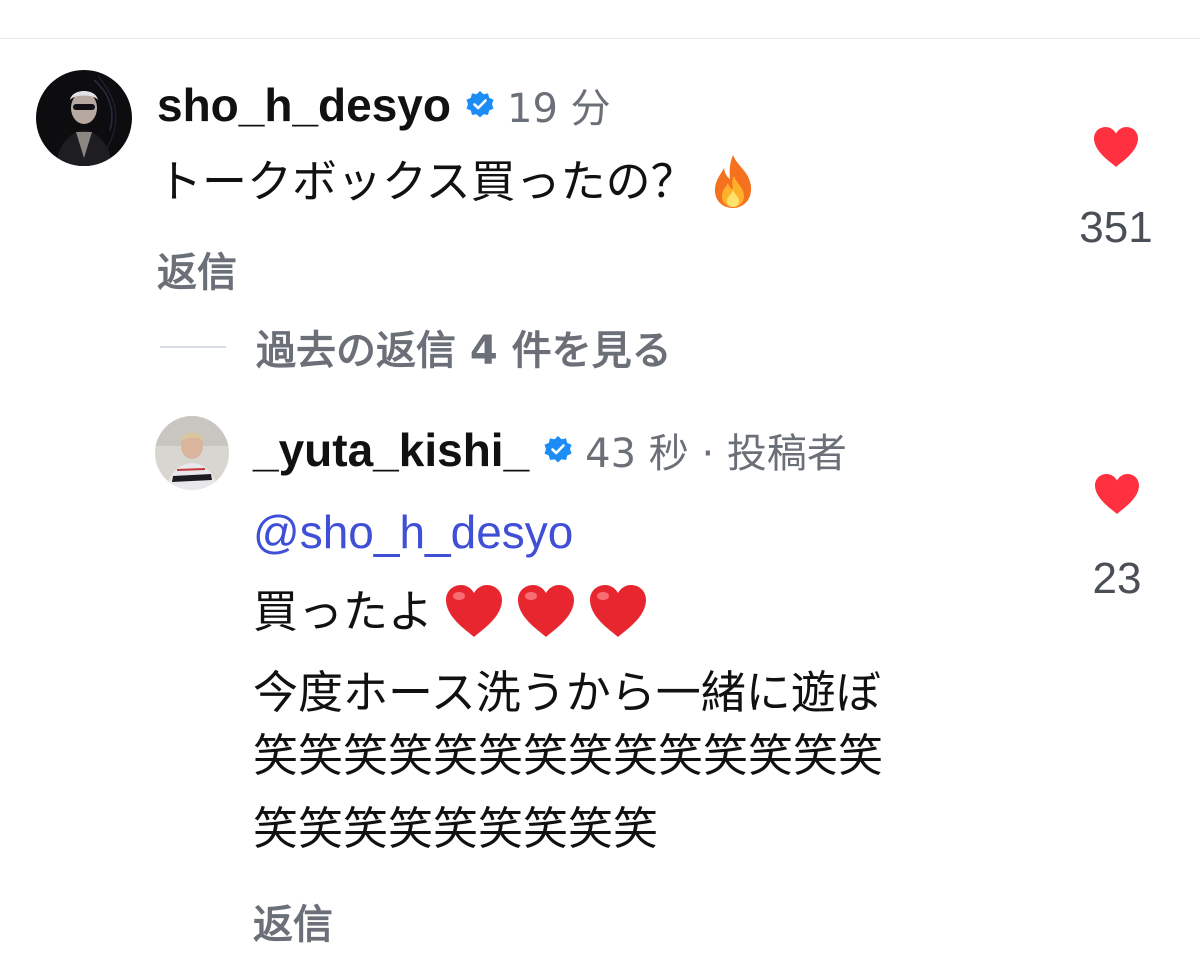 Image resolution: width=1200 pixels, height=964 pixels. Describe the element at coordinates (1117, 578) in the screenshot. I see `like-count: 23` at that location.